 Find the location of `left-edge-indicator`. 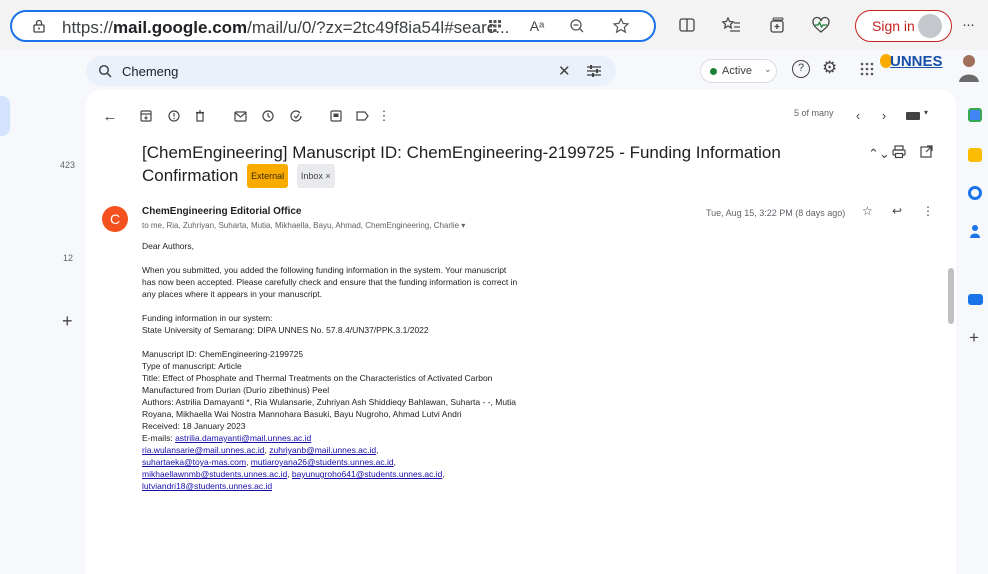

left-edge-indicator is located at coordinates (5, 116).